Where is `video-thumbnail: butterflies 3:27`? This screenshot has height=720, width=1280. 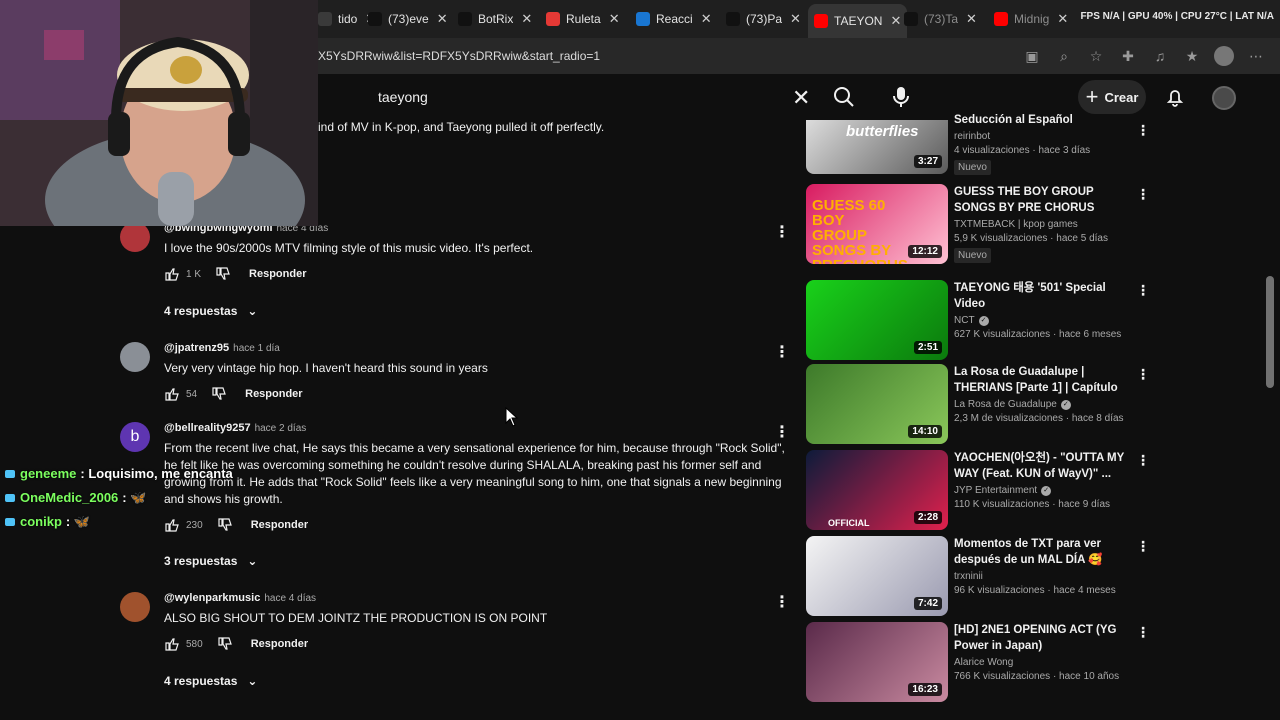
video-thumbnail: butterflies 3:27 is located at coordinates (877, 147).